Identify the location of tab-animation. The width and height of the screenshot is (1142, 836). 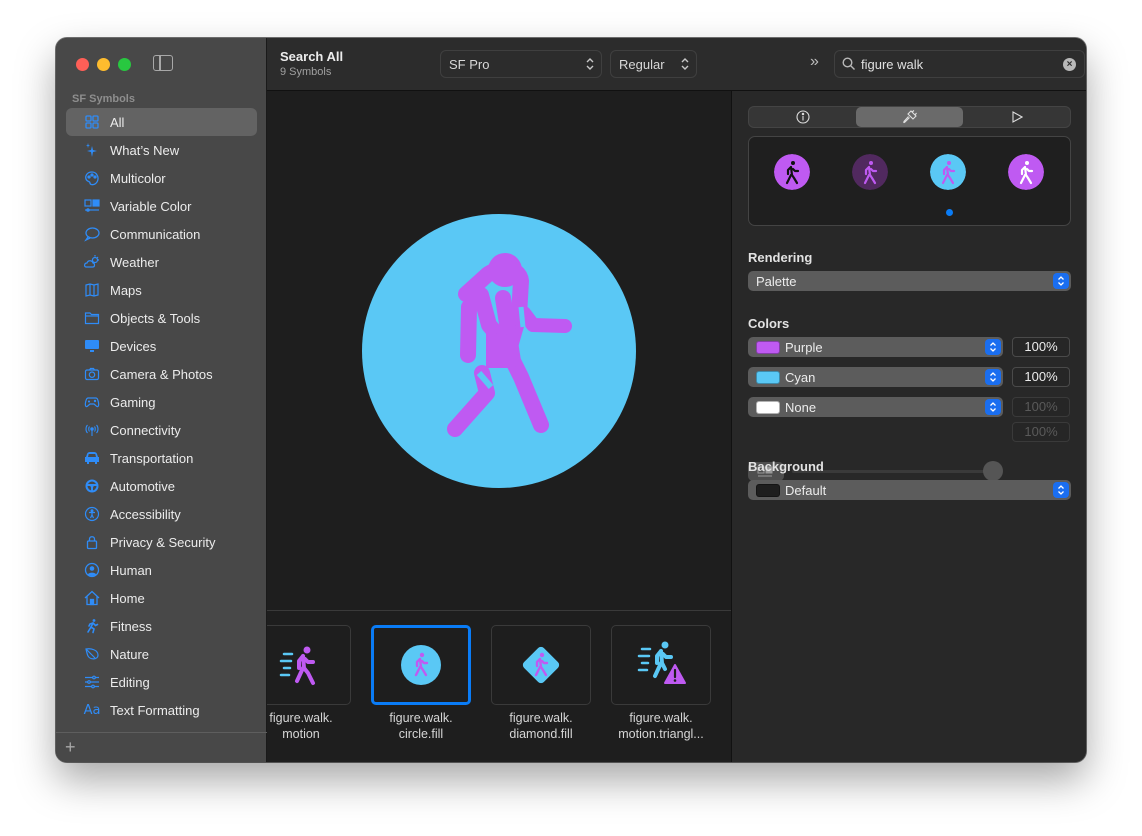
(1016, 117).